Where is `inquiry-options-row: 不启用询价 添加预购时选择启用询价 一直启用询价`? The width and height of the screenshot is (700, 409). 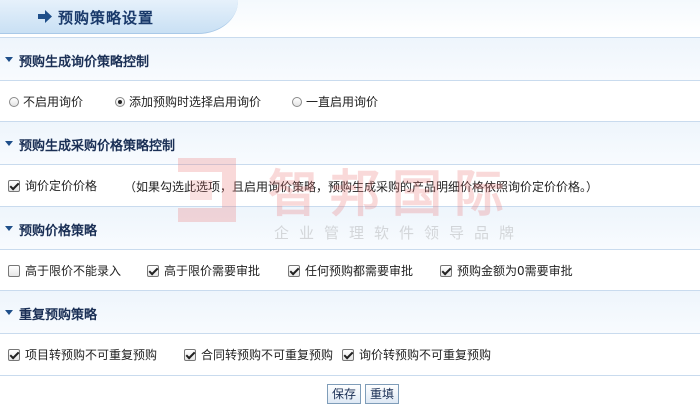 inquiry-options-row: 不启用询价 添加预购时选择启用询价 一直启用询价 is located at coordinates (350, 101).